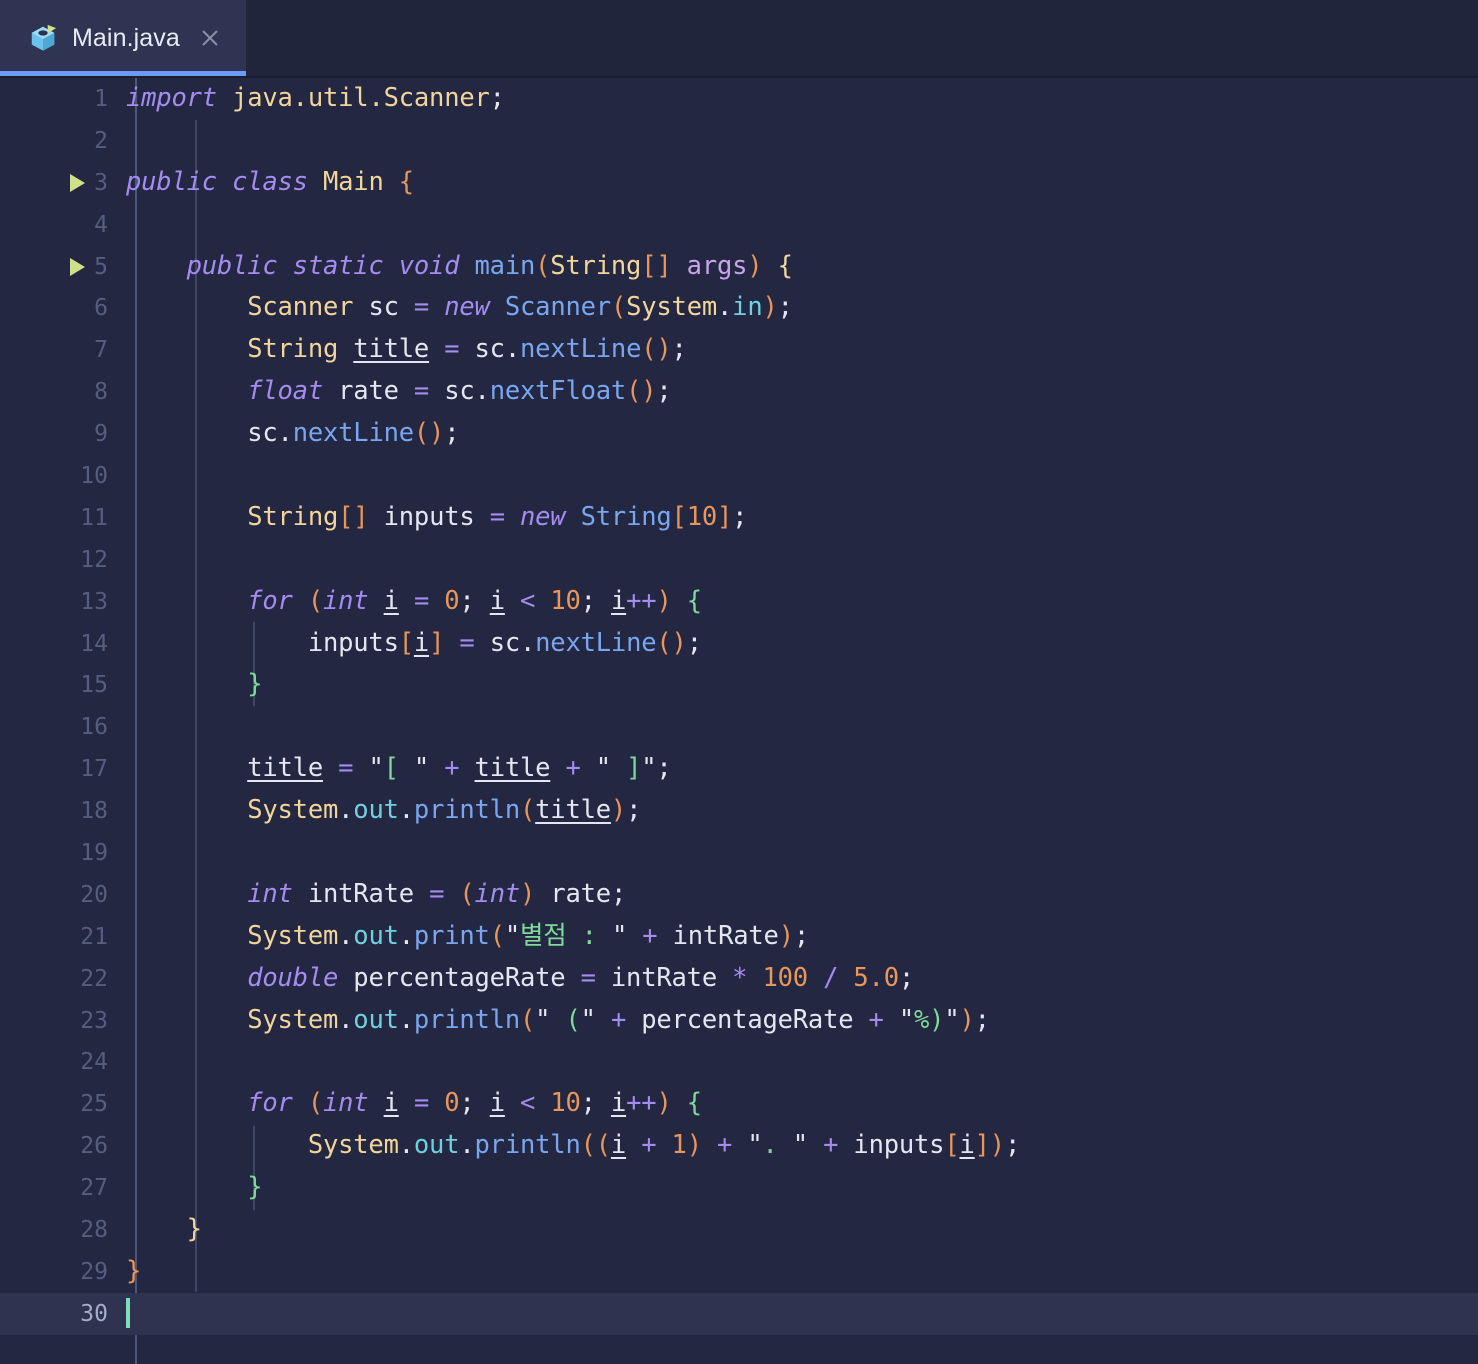 This screenshot has width=1478, height=1364. I want to click on line-number: 8, so click(101, 392).